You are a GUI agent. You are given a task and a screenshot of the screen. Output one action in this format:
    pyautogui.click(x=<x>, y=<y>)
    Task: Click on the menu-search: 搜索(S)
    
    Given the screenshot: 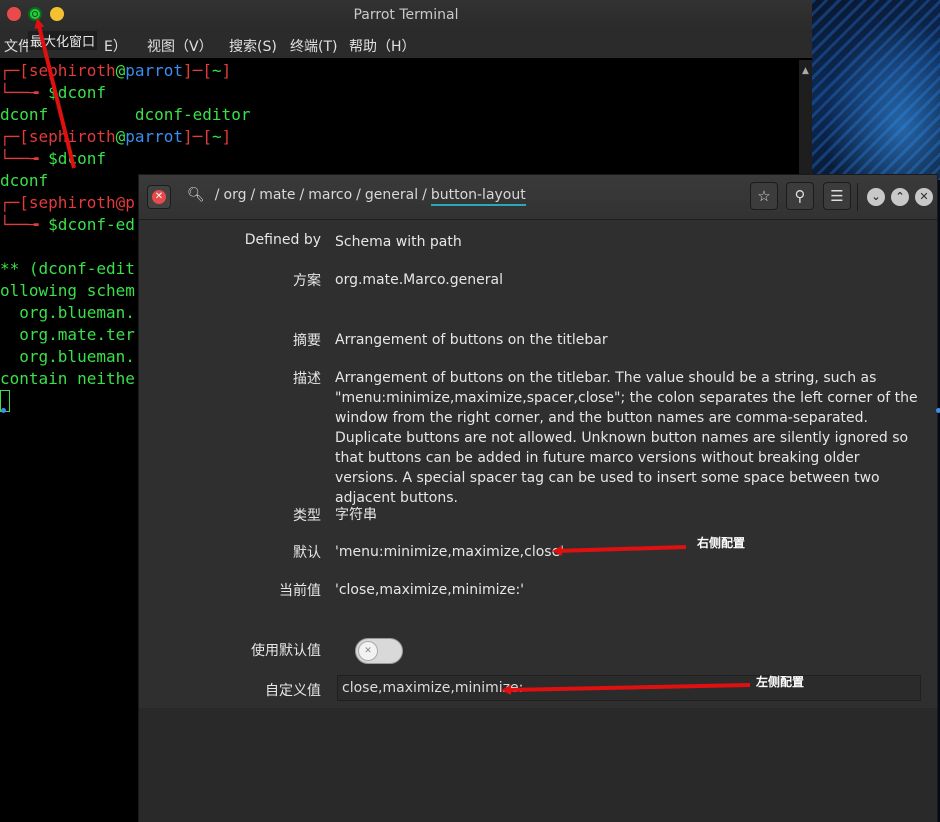 What is the action you would take?
    pyautogui.click(x=253, y=46)
    